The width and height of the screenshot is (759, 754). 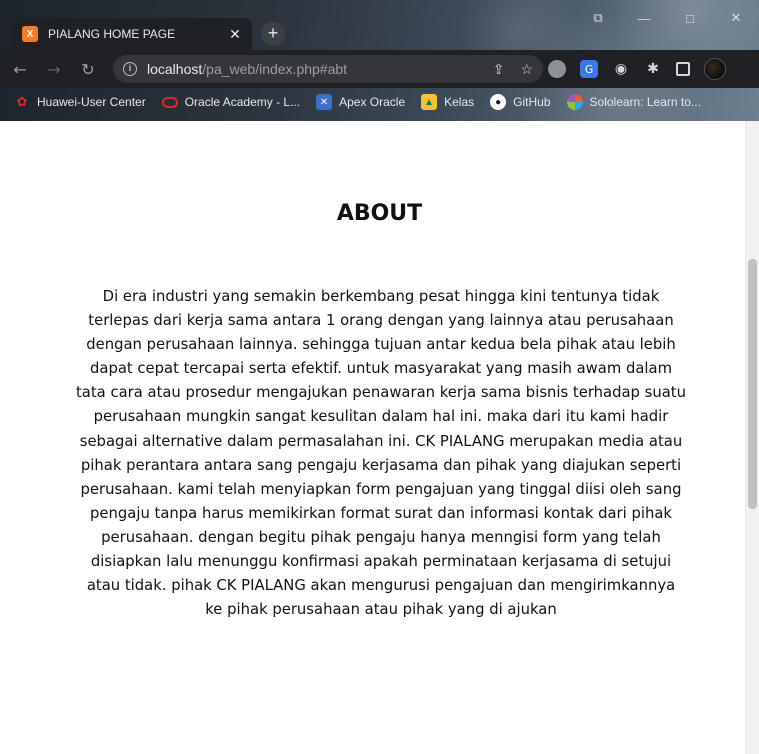 I want to click on bookmark-kelas: ▲ Kelas, so click(x=447, y=102).